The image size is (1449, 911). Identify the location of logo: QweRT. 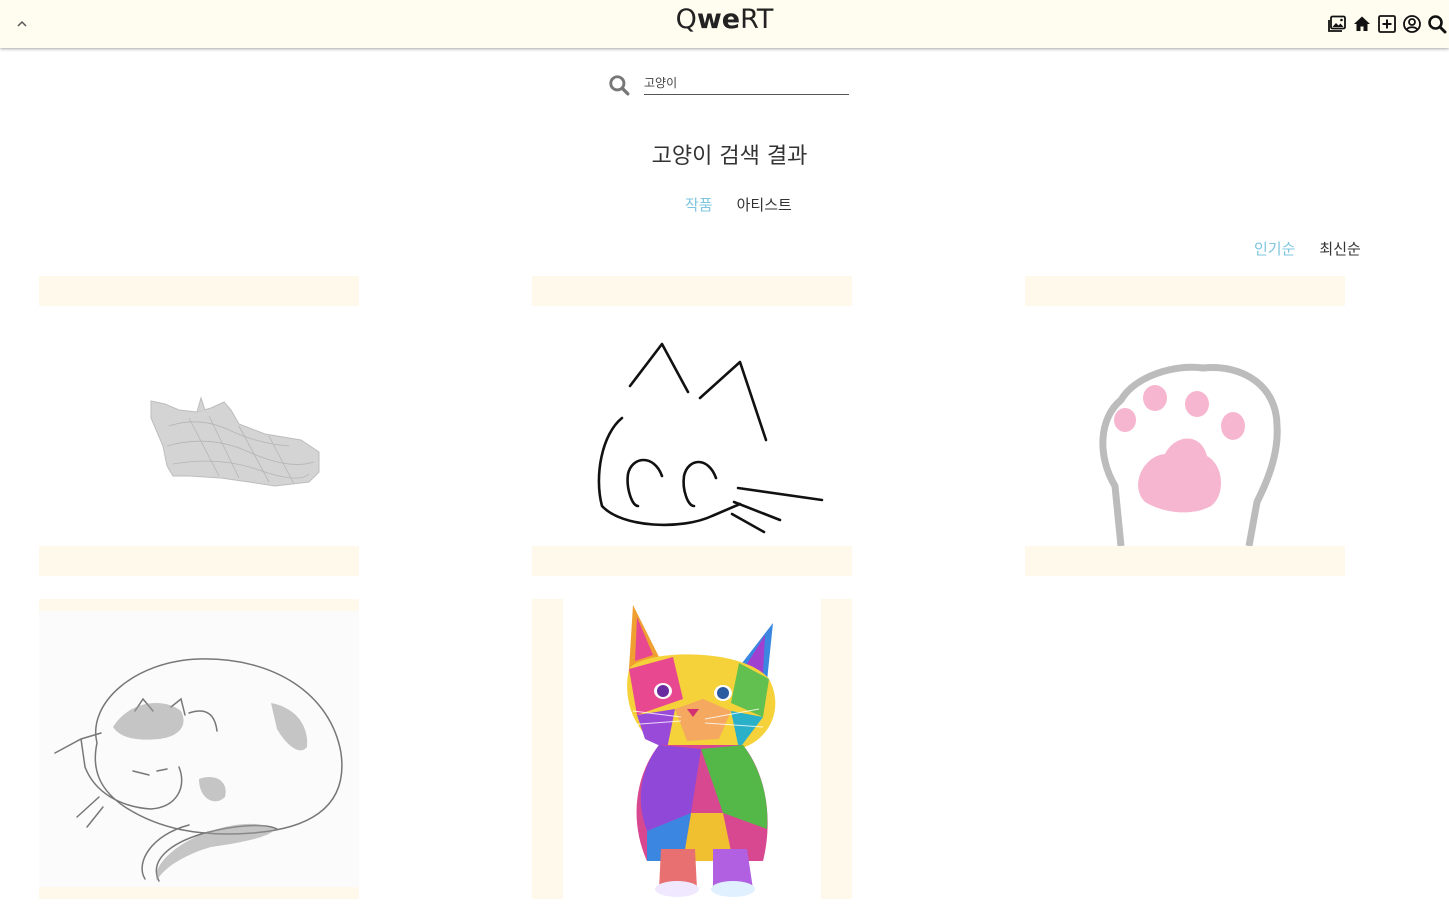
(724, 19).